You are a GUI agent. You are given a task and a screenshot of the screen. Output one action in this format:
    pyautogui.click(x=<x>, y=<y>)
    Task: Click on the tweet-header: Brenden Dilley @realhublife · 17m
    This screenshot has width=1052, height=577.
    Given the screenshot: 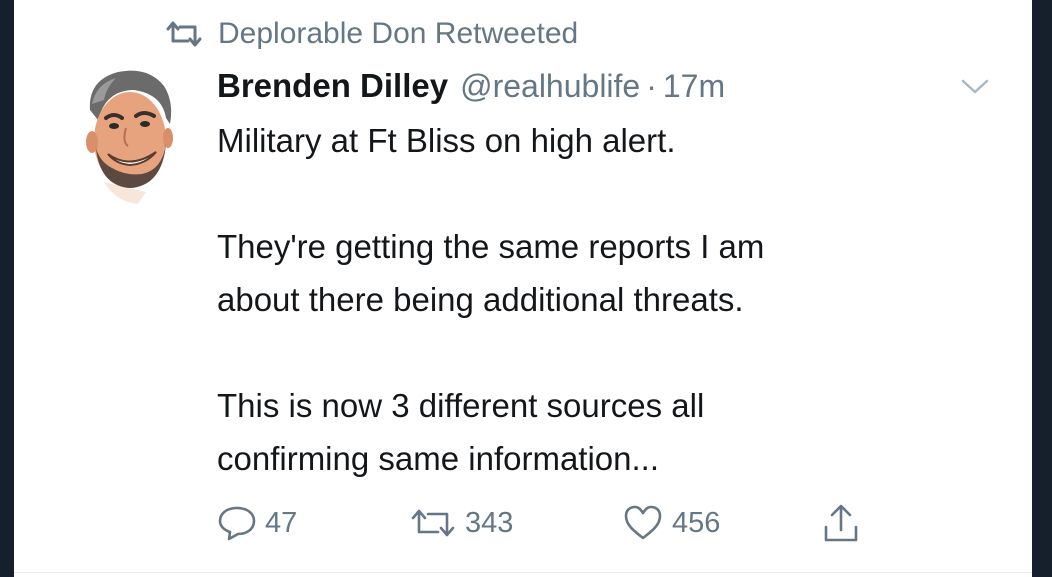 What is the action you would take?
    pyautogui.click(x=471, y=86)
    